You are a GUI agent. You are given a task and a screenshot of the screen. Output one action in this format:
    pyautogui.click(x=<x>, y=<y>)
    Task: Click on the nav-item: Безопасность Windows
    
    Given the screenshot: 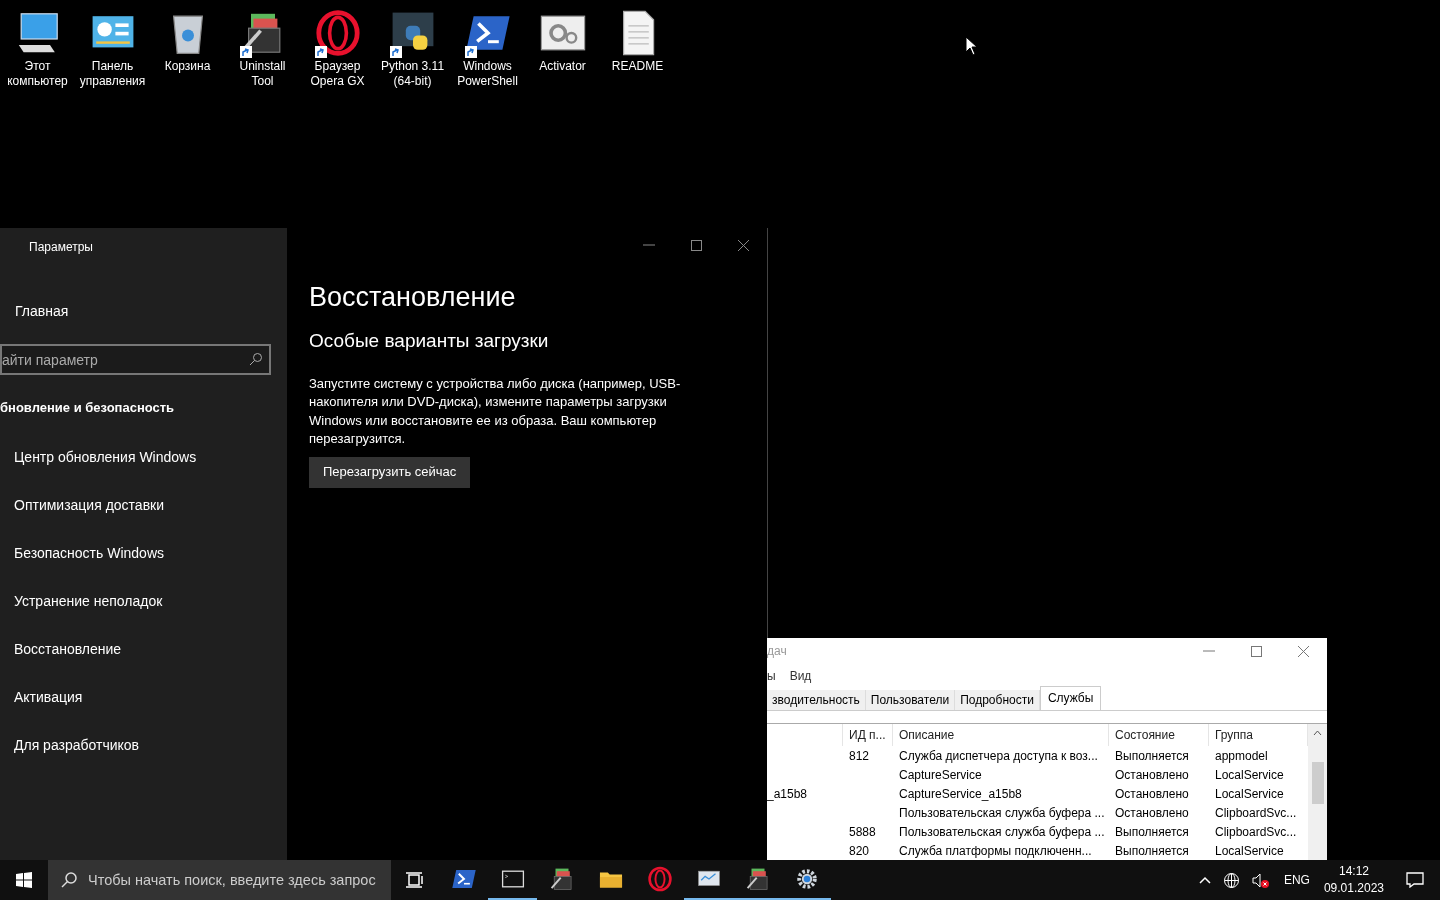 What is the action you would take?
    pyautogui.click(x=150, y=563)
    